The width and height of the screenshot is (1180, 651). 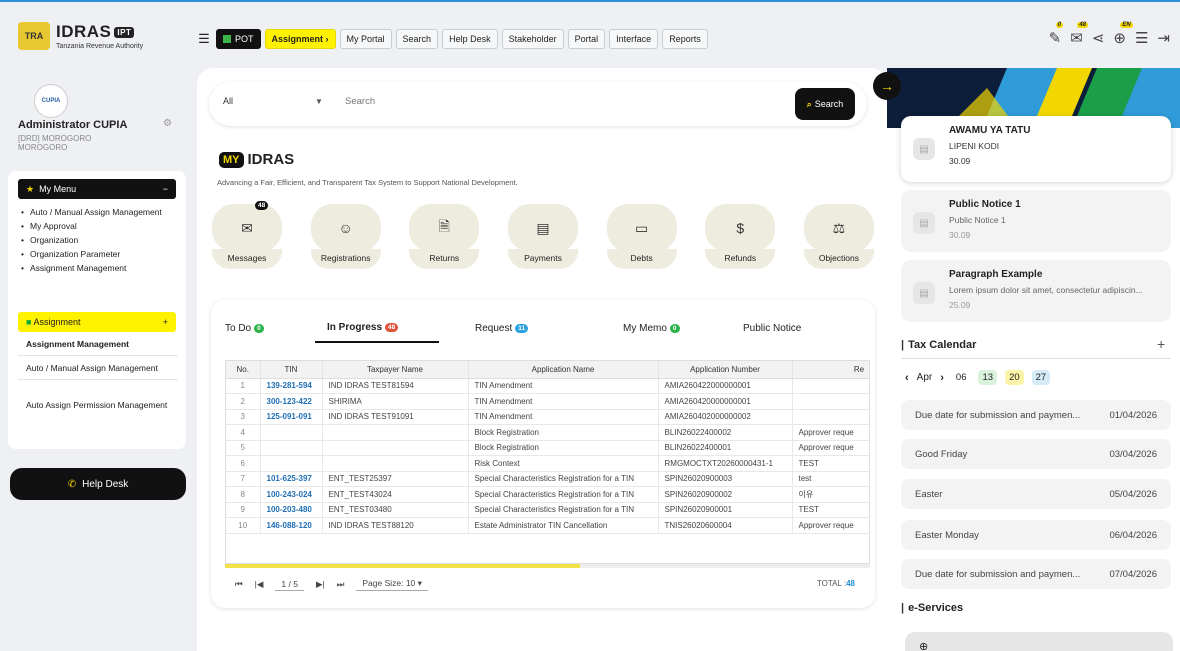 I want to click on calendar-day: 13, so click(x=988, y=377).